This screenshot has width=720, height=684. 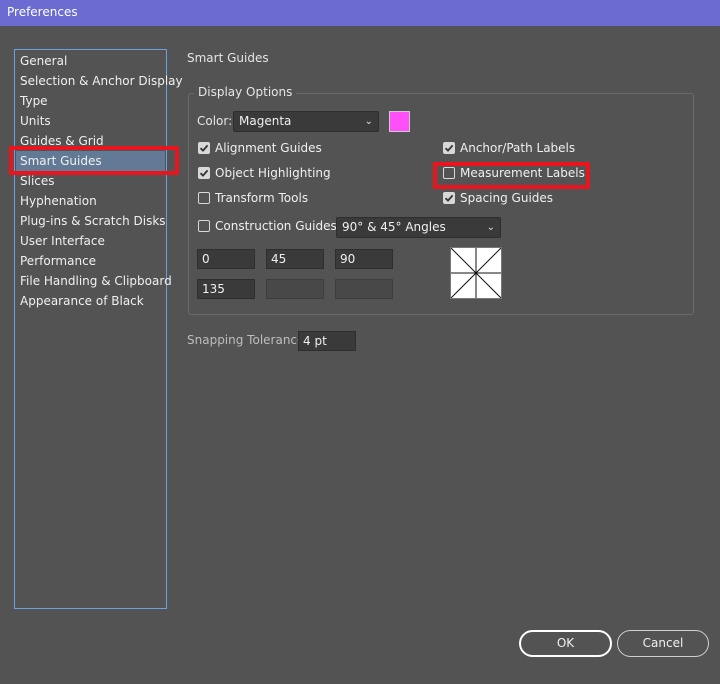 I want to click on angles-dropdown: 90° & 45° Angles ⌄, so click(x=418, y=227).